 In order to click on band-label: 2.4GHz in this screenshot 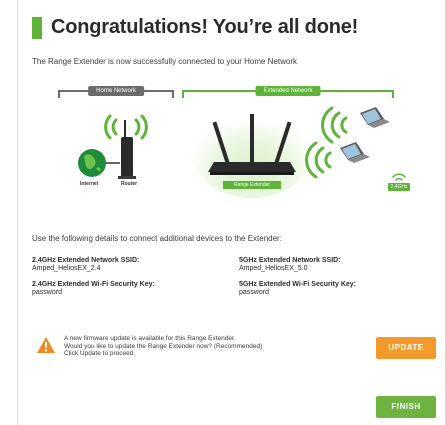, I will do `click(399, 187)`.